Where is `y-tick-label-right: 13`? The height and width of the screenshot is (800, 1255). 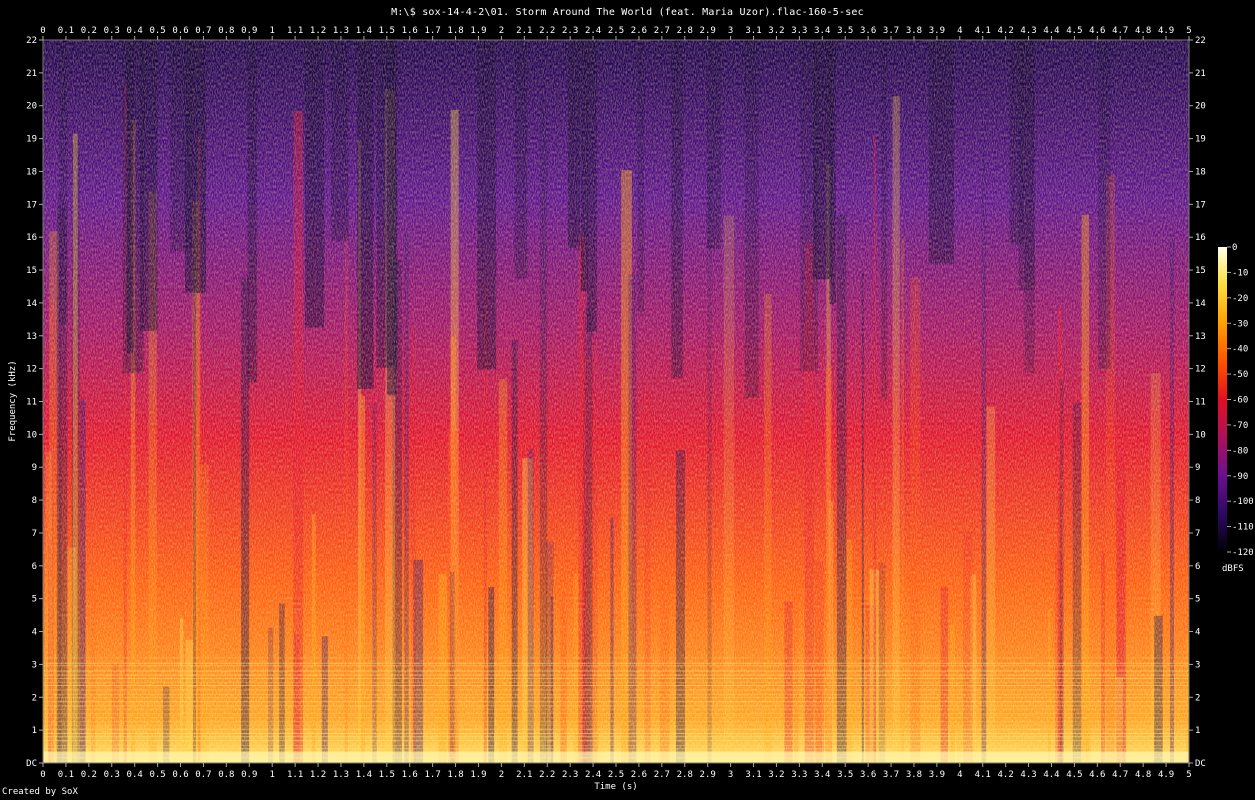 y-tick-label-right: 13 is located at coordinates (1200, 337).